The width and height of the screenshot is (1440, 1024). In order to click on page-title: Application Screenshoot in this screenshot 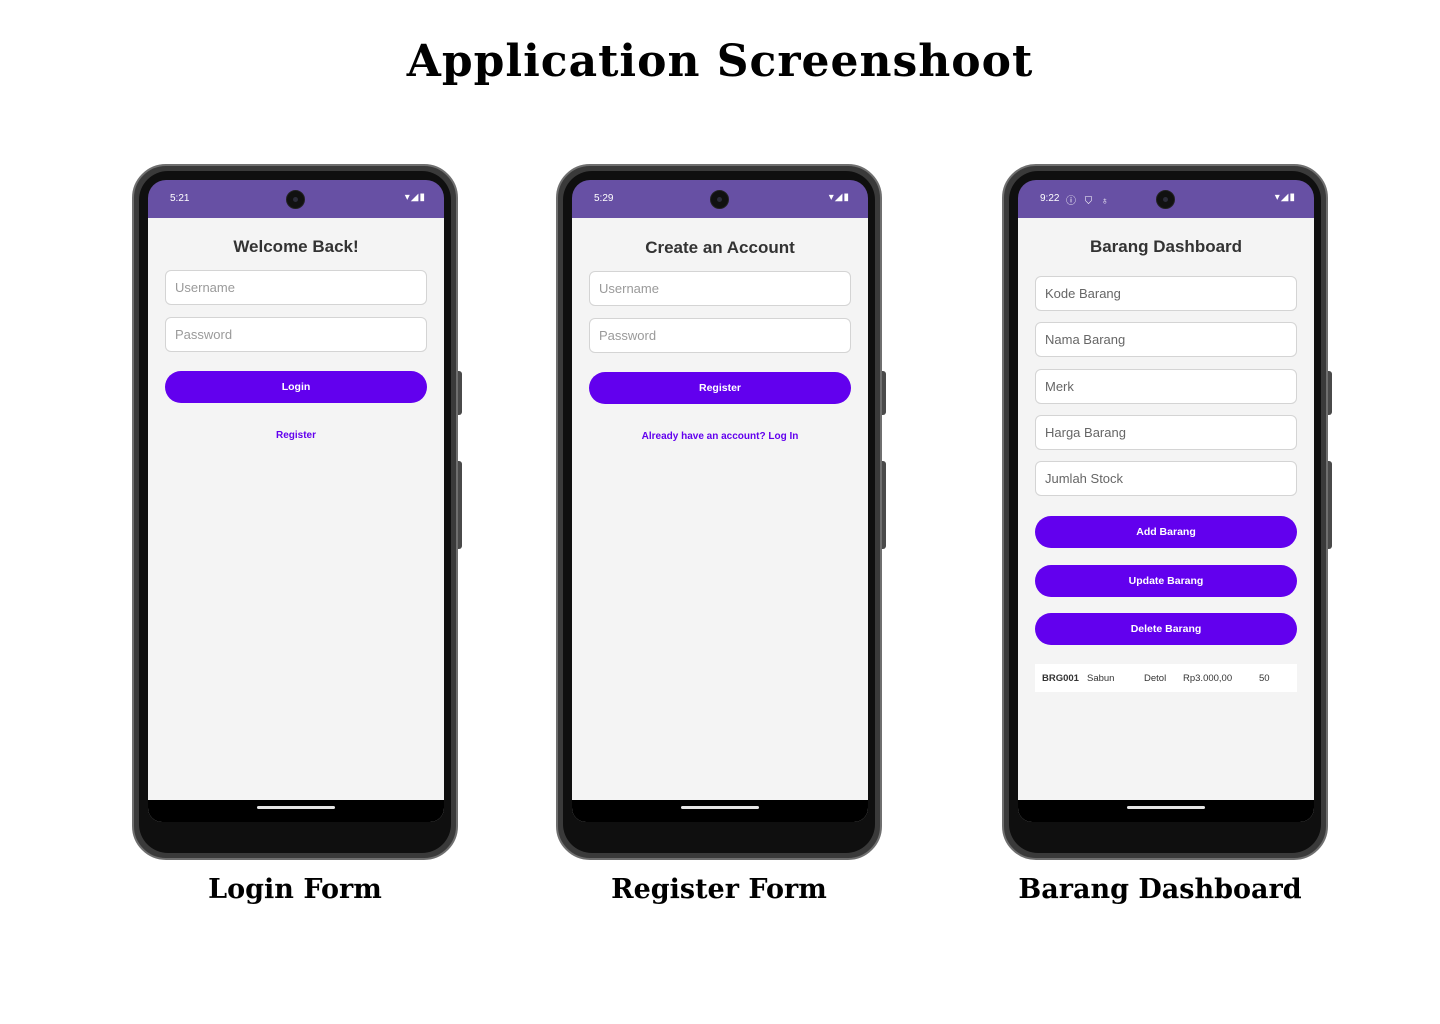, I will do `click(720, 61)`.